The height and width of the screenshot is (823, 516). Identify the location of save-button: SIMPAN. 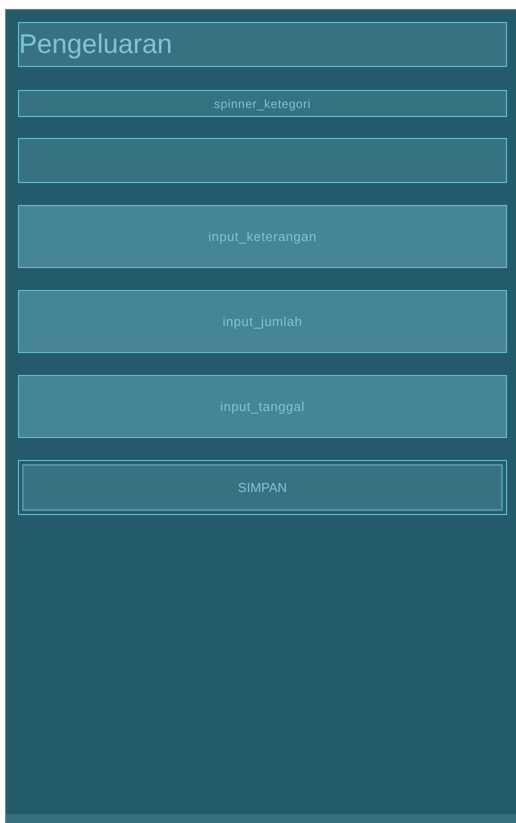
(262, 487).